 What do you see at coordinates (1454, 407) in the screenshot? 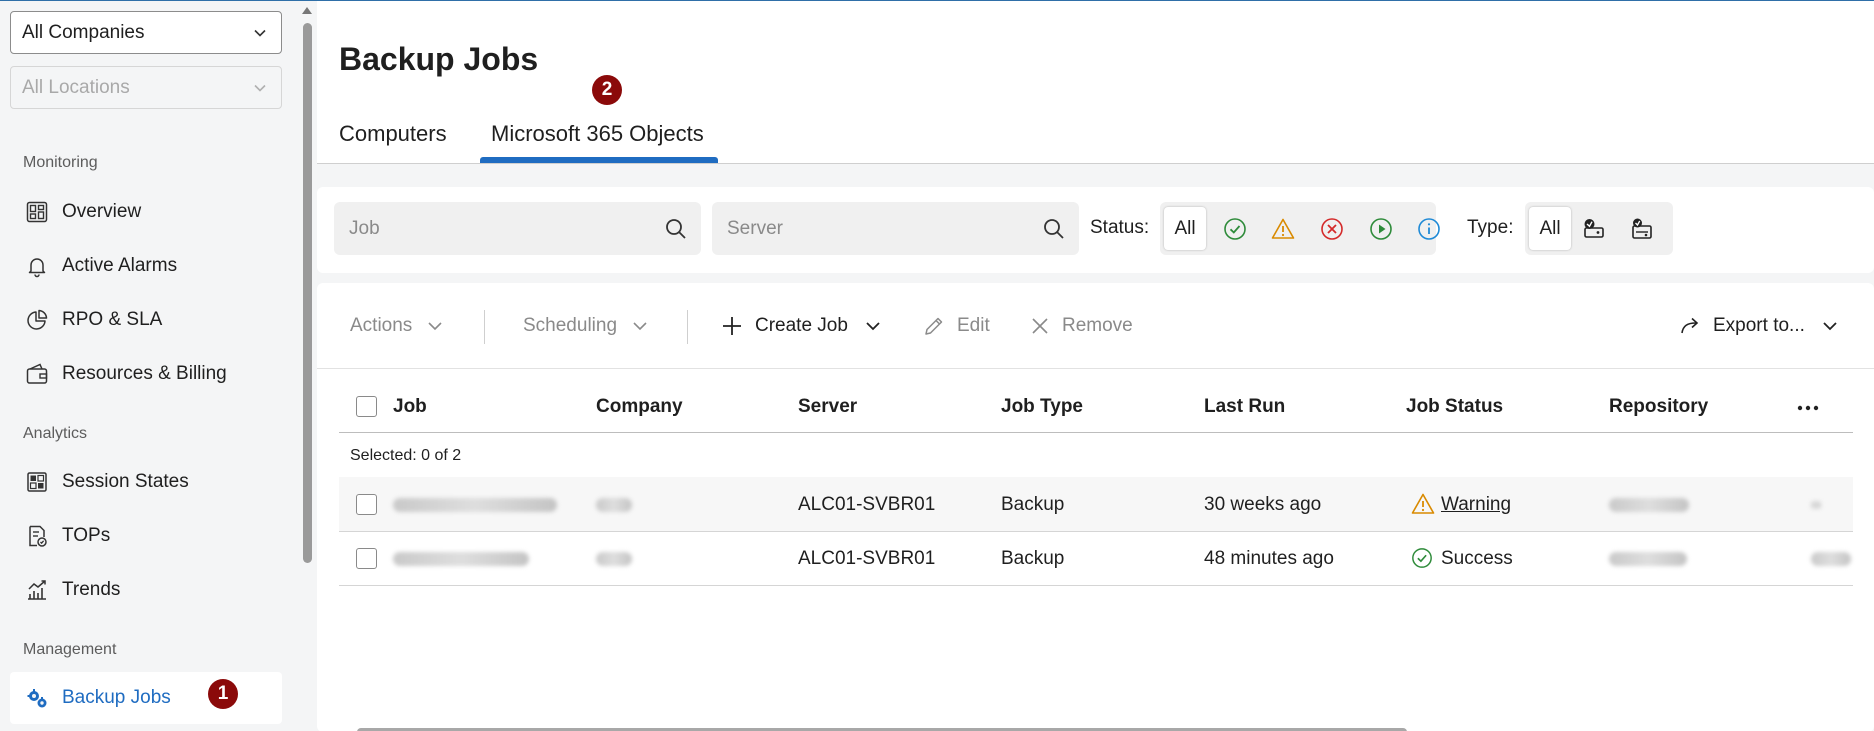
I see `column-header-job-status: Job Status` at bounding box center [1454, 407].